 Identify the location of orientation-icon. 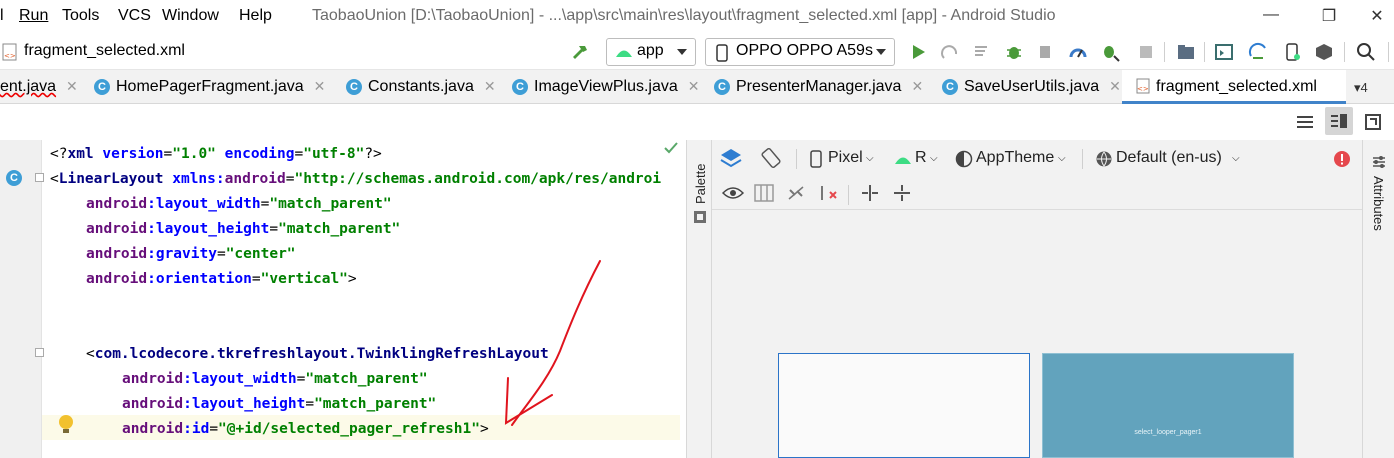
(771, 158).